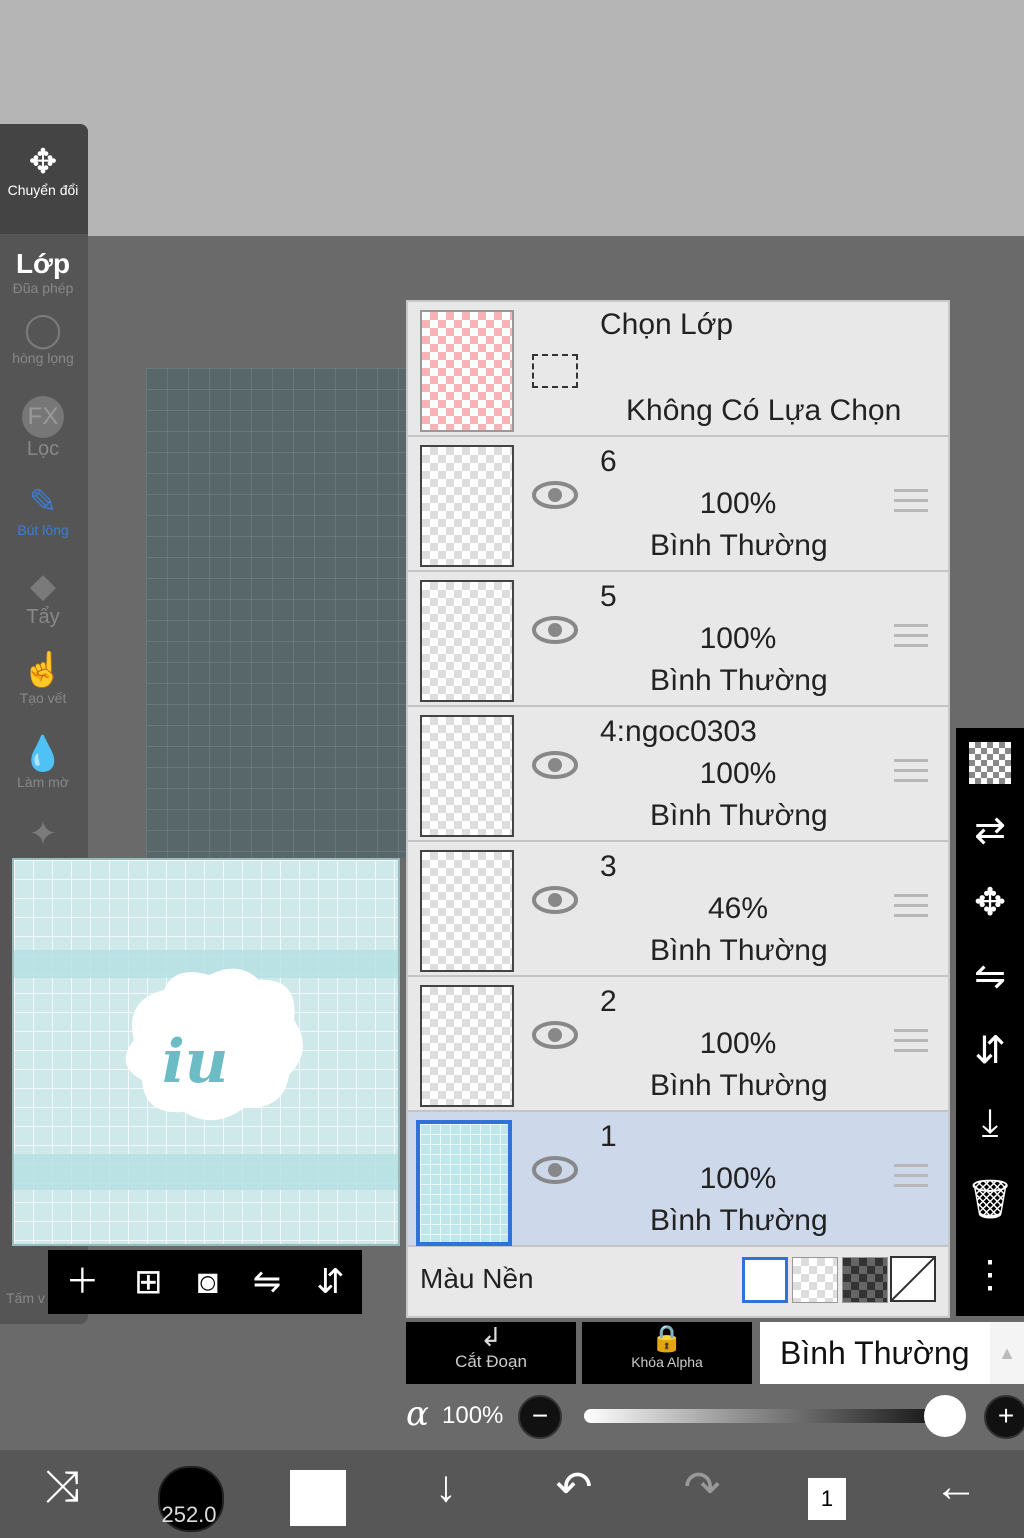  I want to click on tool-brush-label: Bút lông, so click(43, 530).